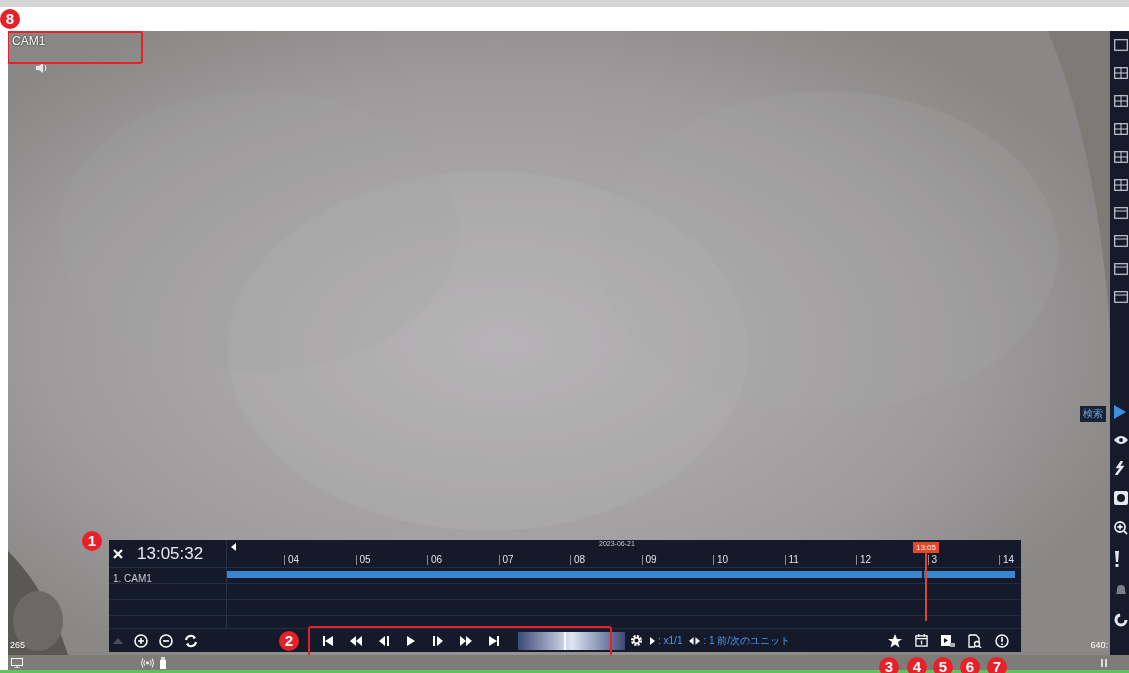 The width and height of the screenshot is (1129, 673). I want to click on step-forward-icon, so click(438, 640).